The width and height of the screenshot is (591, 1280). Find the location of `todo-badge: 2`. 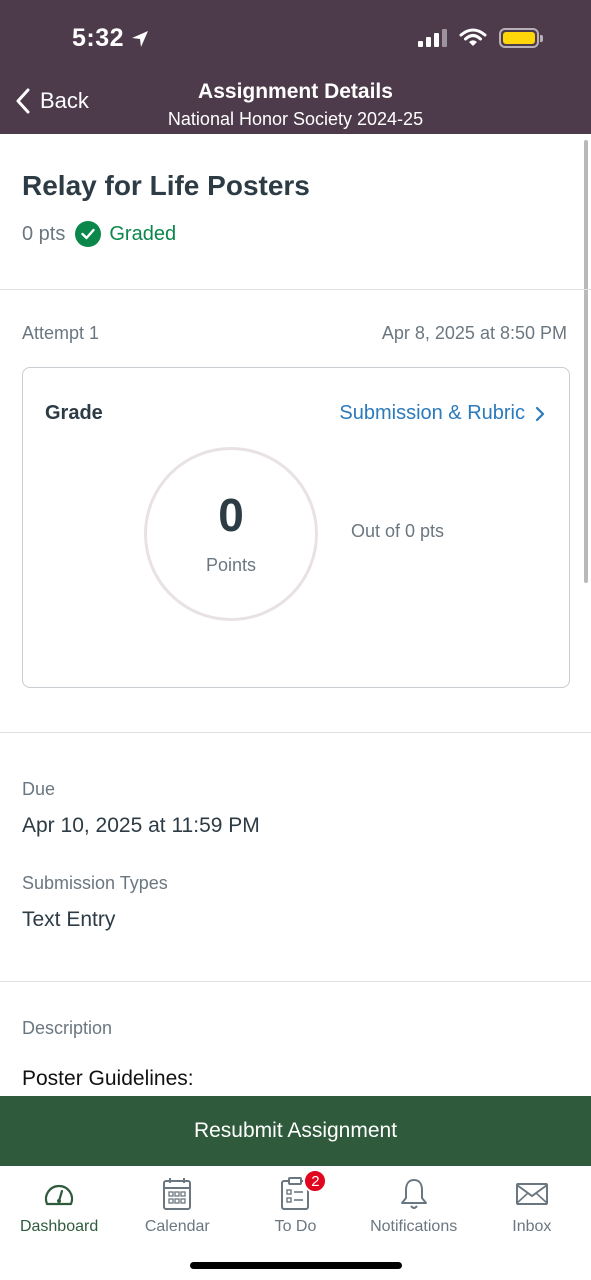

todo-badge: 2 is located at coordinates (315, 1181).